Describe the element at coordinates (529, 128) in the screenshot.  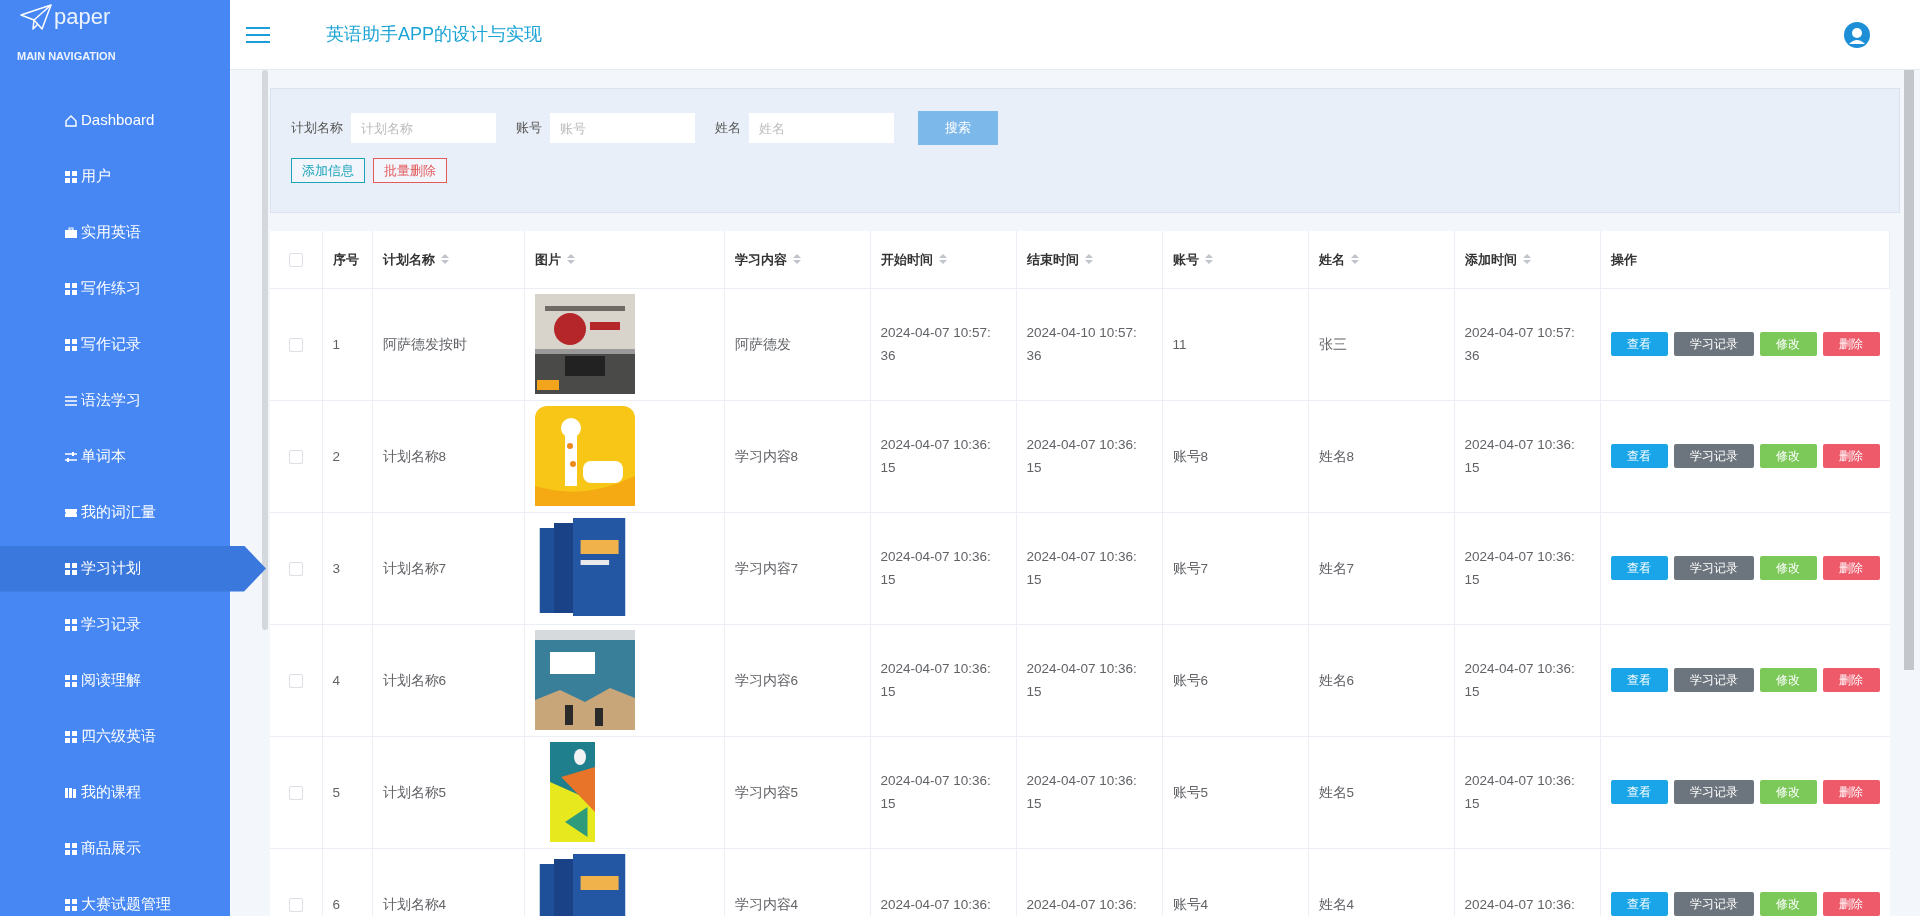
I see `field-label: 账号` at that location.